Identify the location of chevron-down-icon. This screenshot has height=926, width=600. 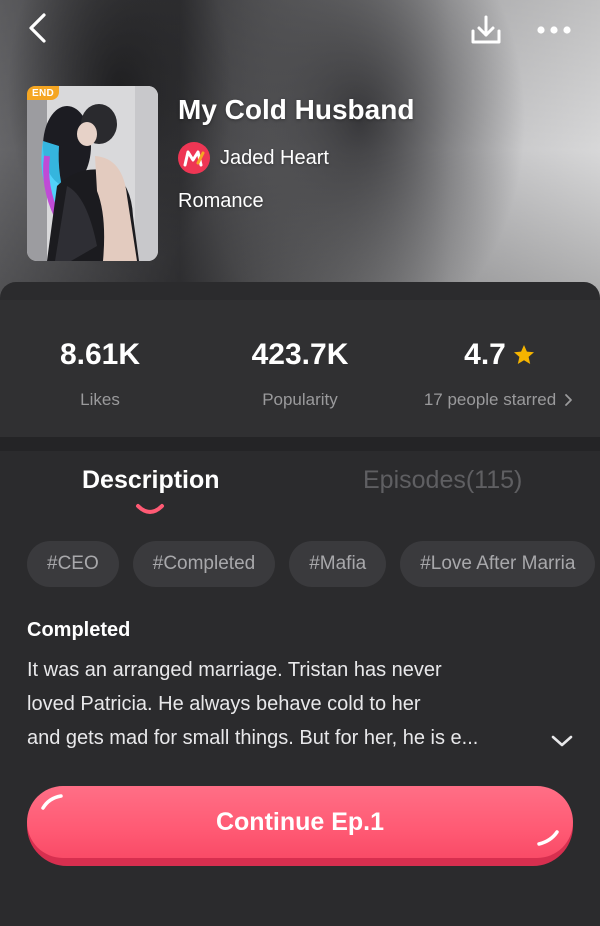
(562, 741).